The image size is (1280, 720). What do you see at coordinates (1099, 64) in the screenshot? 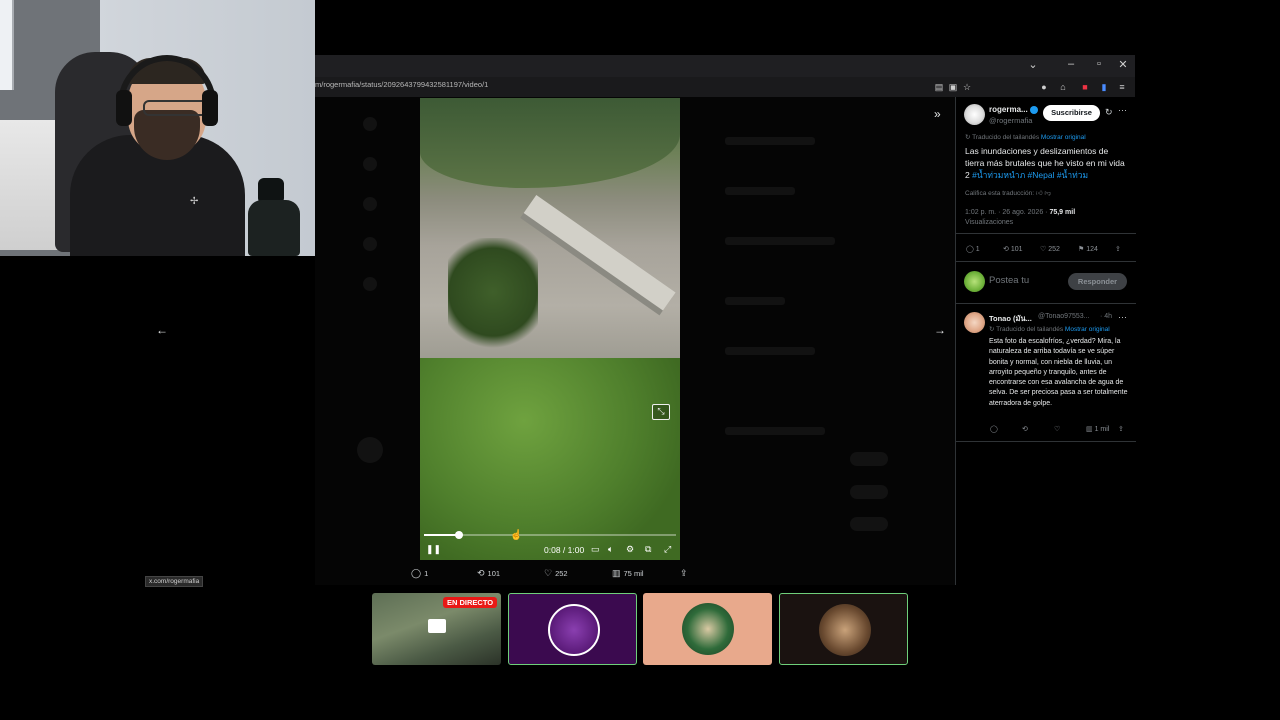
I see `restore-icon: ▫` at bounding box center [1099, 64].